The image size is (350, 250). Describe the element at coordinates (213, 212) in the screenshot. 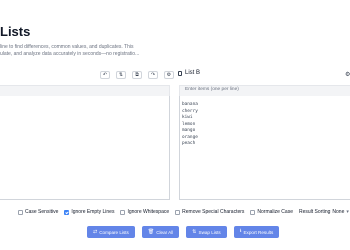

I see `remove-special-label: Remove Special Characters` at that location.